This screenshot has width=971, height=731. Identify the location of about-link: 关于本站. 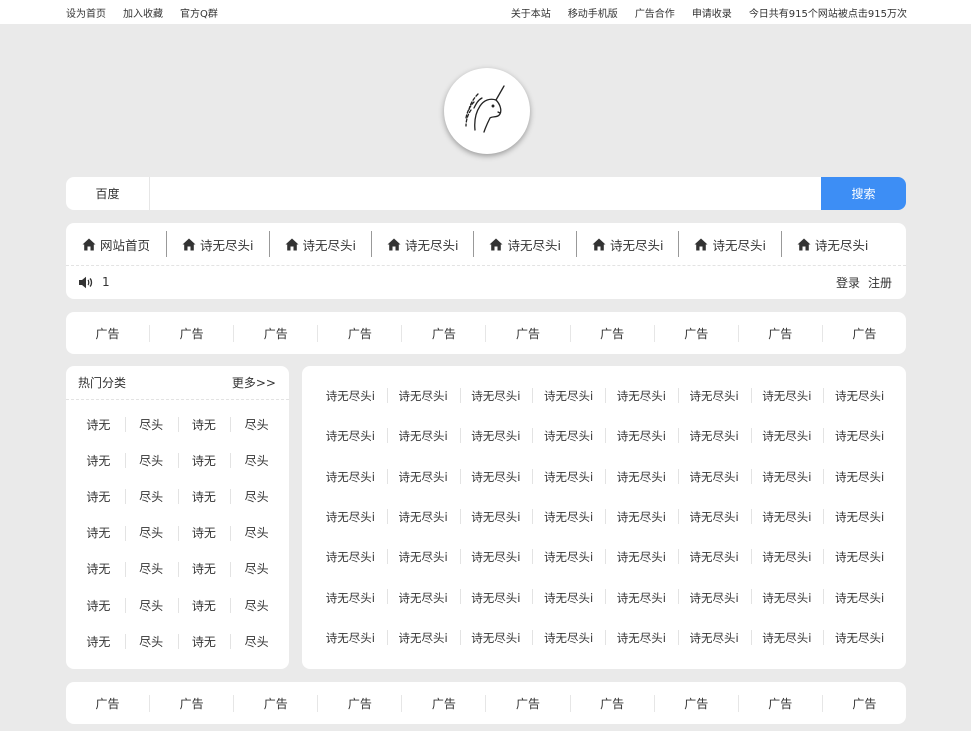
(531, 12).